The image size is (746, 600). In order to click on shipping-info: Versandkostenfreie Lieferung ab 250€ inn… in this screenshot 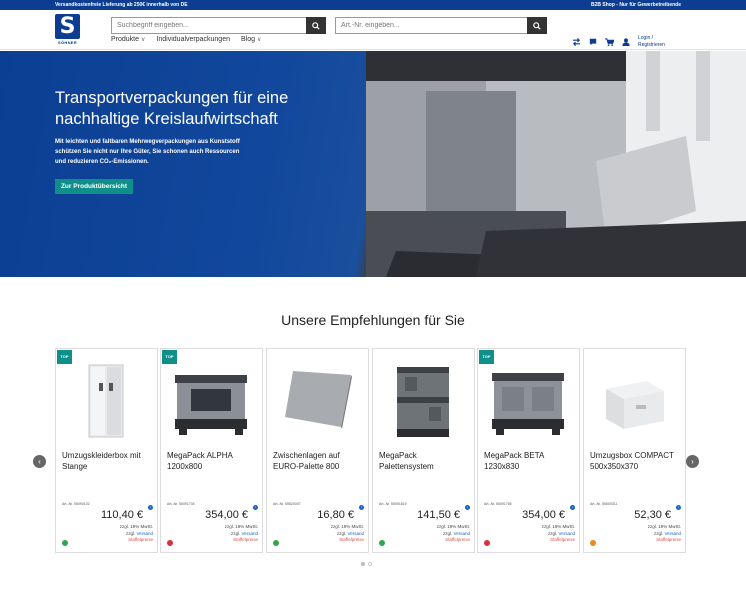, I will do `click(121, 5)`.